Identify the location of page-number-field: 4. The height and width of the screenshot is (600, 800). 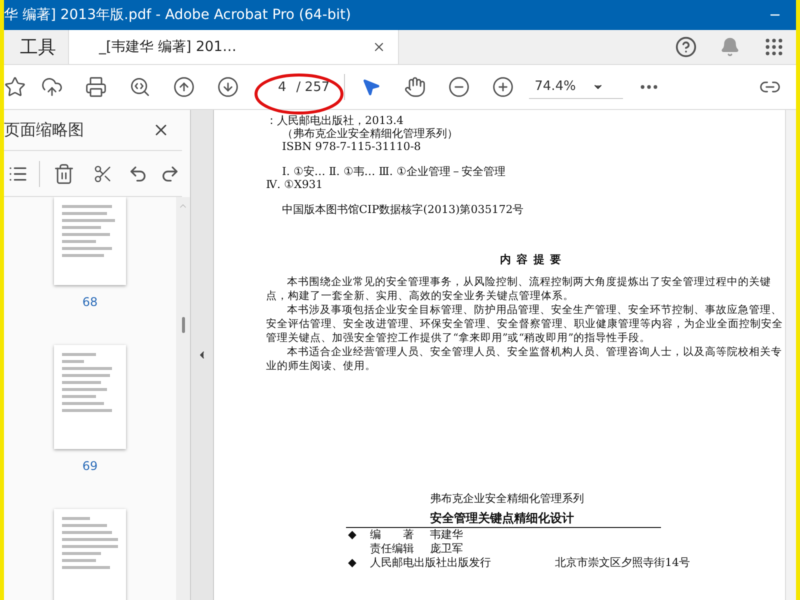
(282, 87).